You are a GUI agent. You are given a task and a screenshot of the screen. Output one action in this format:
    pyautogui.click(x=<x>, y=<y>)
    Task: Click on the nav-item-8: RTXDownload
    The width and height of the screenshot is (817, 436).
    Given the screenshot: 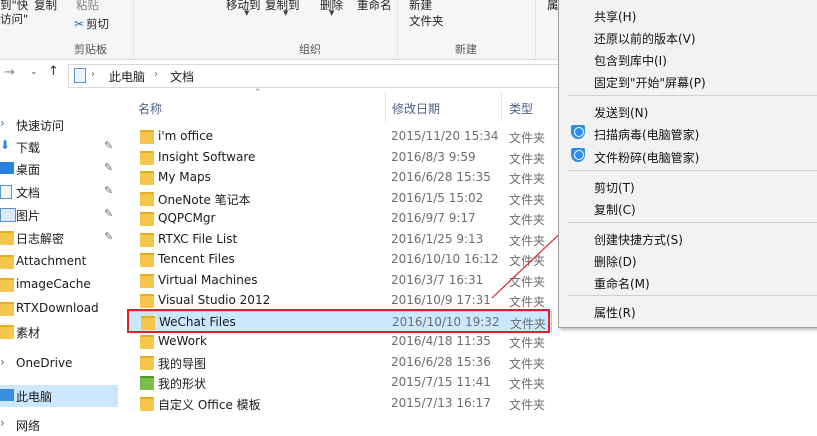 What is the action you would take?
    pyautogui.click(x=59, y=309)
    